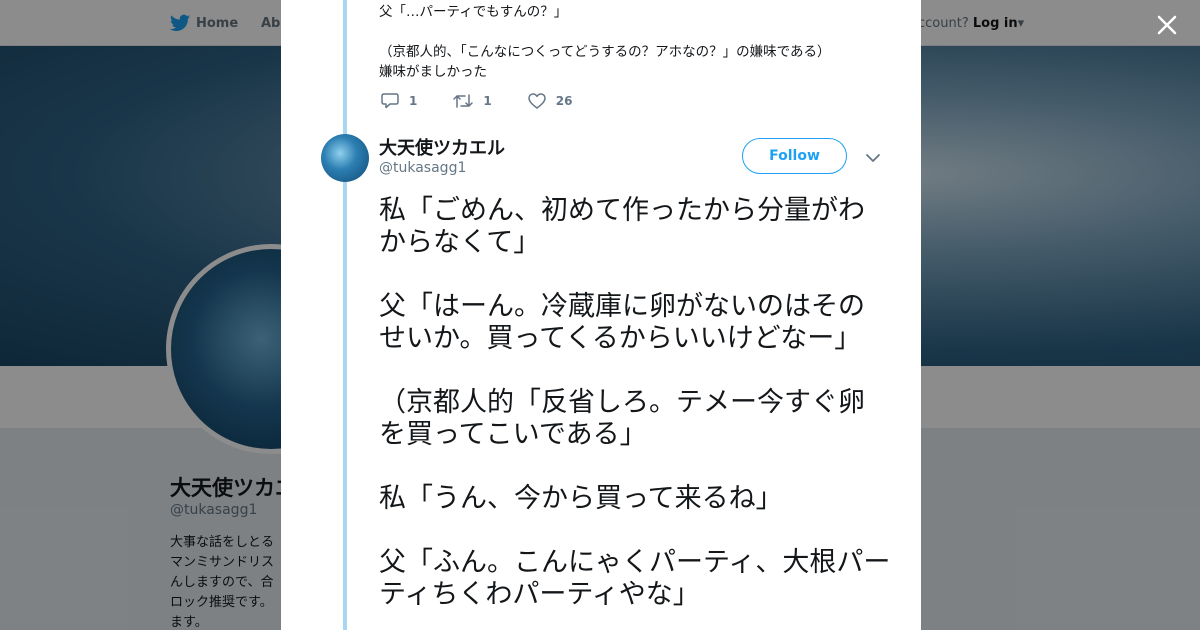 Image resolution: width=1200 pixels, height=630 pixels. Describe the element at coordinates (463, 100) in the screenshot. I see `retweet-icon` at that location.